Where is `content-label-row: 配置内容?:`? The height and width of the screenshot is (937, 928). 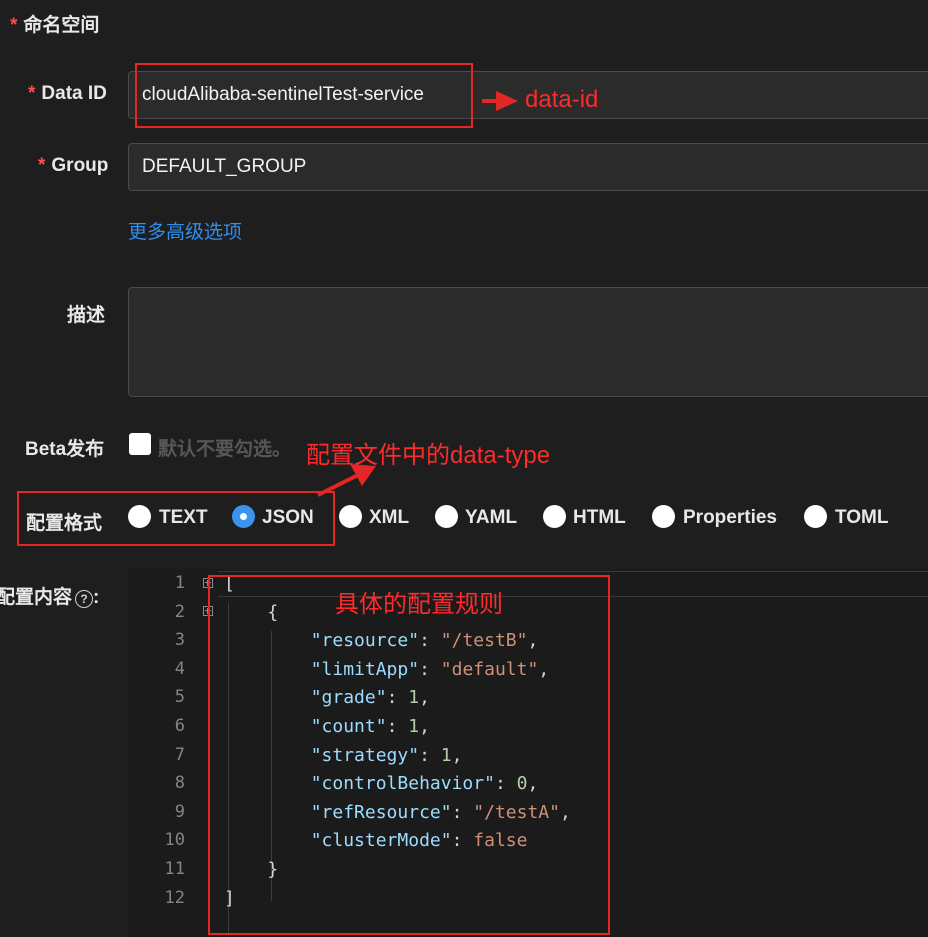
content-label-row: 配置内容?: is located at coordinates (49, 595).